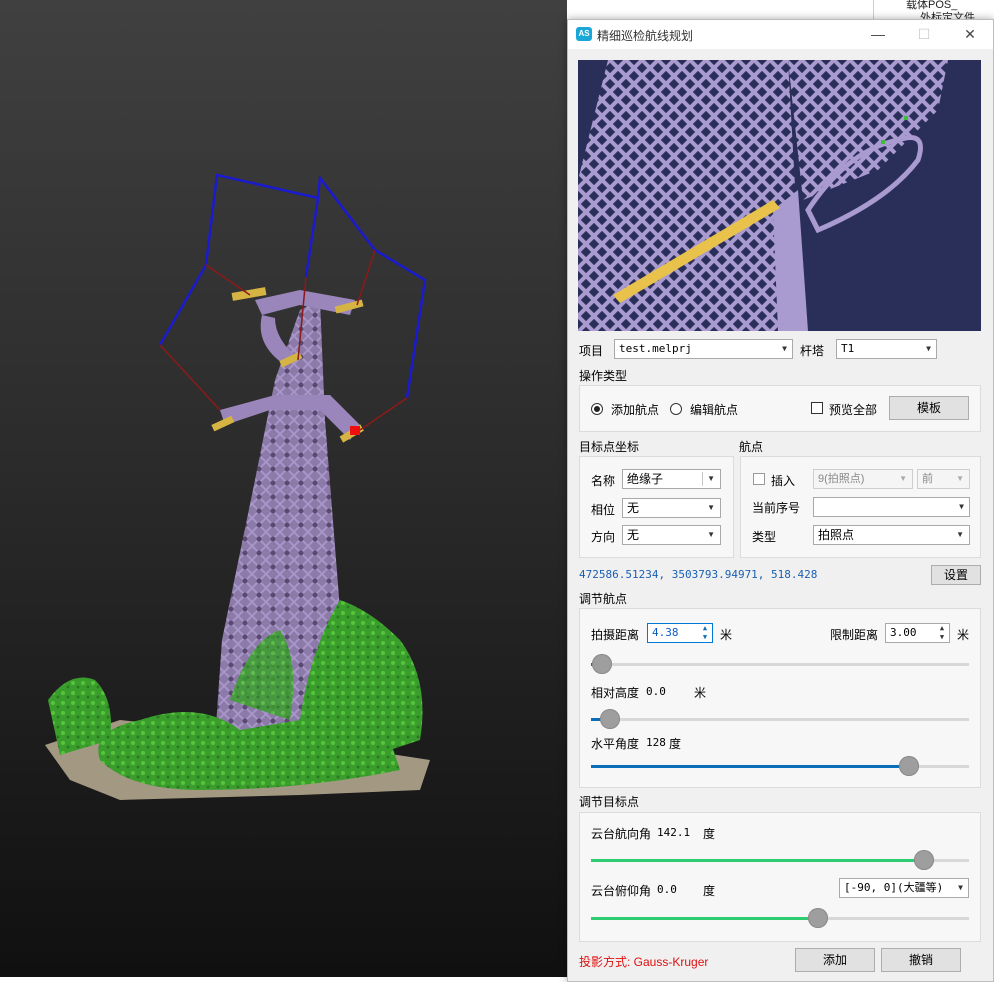 The image size is (994, 982). I want to click on limit-distance-unit: 米, so click(963, 635).